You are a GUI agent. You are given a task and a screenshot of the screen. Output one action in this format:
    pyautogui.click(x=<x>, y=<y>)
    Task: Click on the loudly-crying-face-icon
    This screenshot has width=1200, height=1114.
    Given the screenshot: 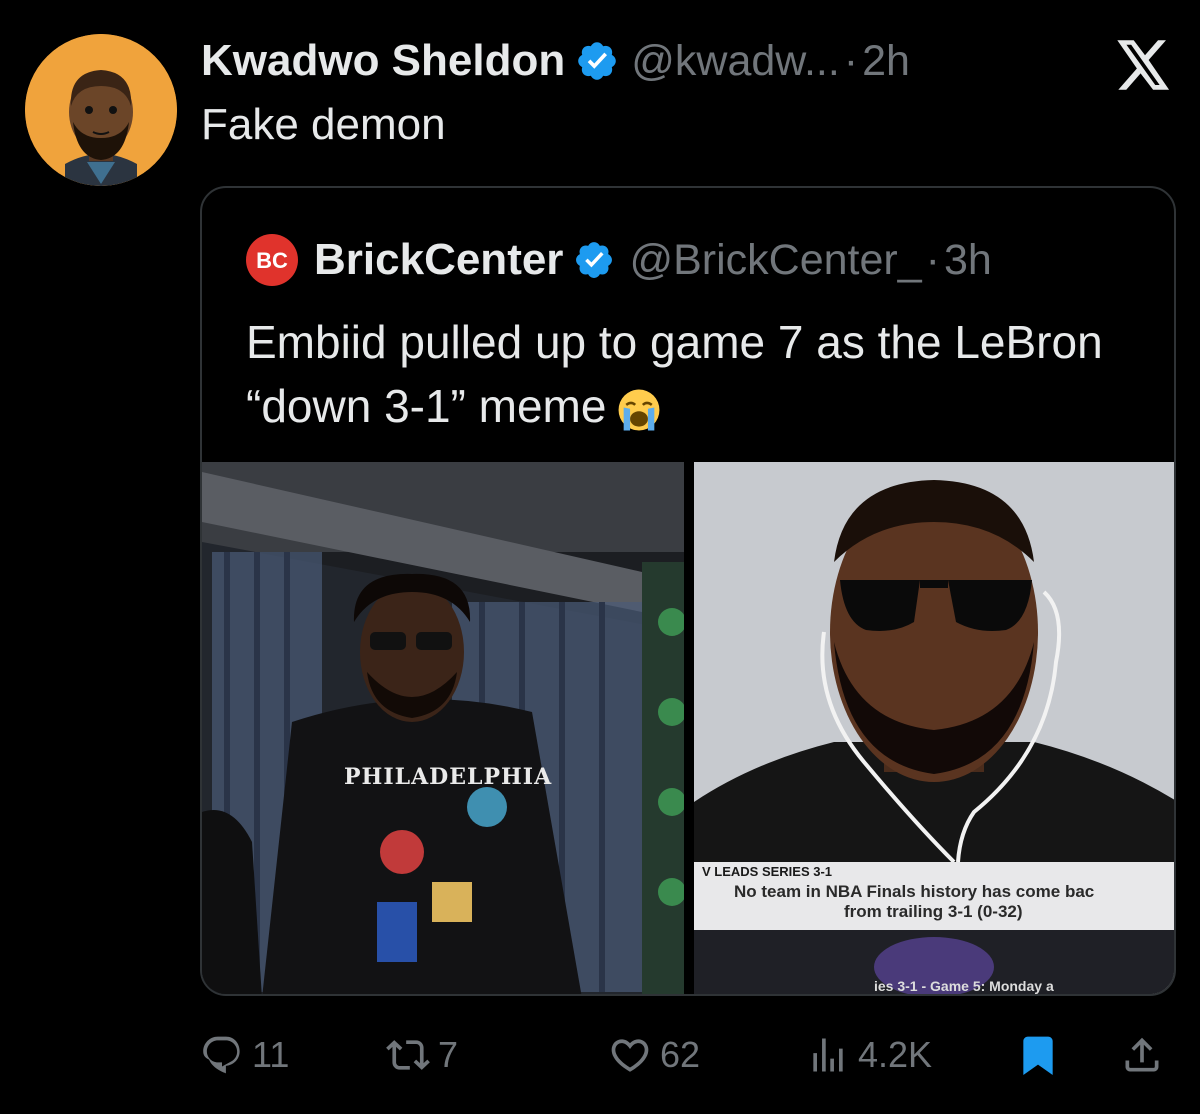 What is the action you would take?
    pyautogui.click(x=639, y=410)
    